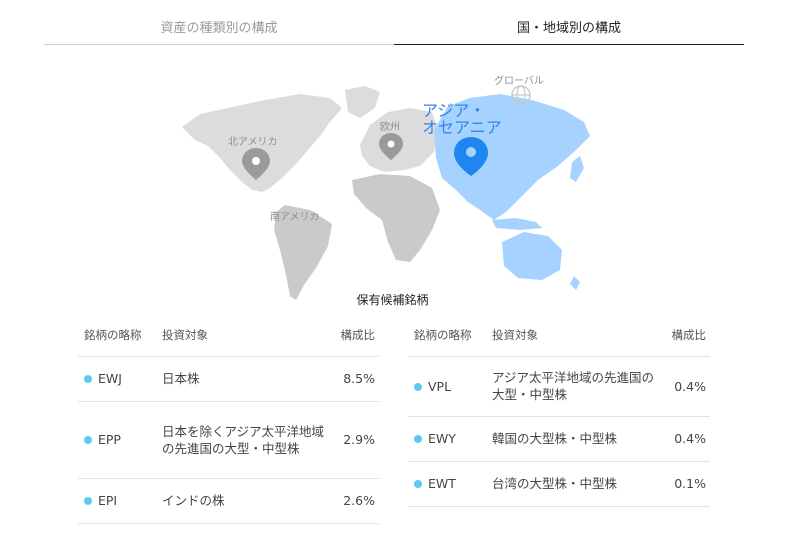 The height and width of the screenshot is (540, 785). Describe the element at coordinates (577, 484) in the screenshot. I see `target-cell: 台湾の大型株・中型株` at that location.